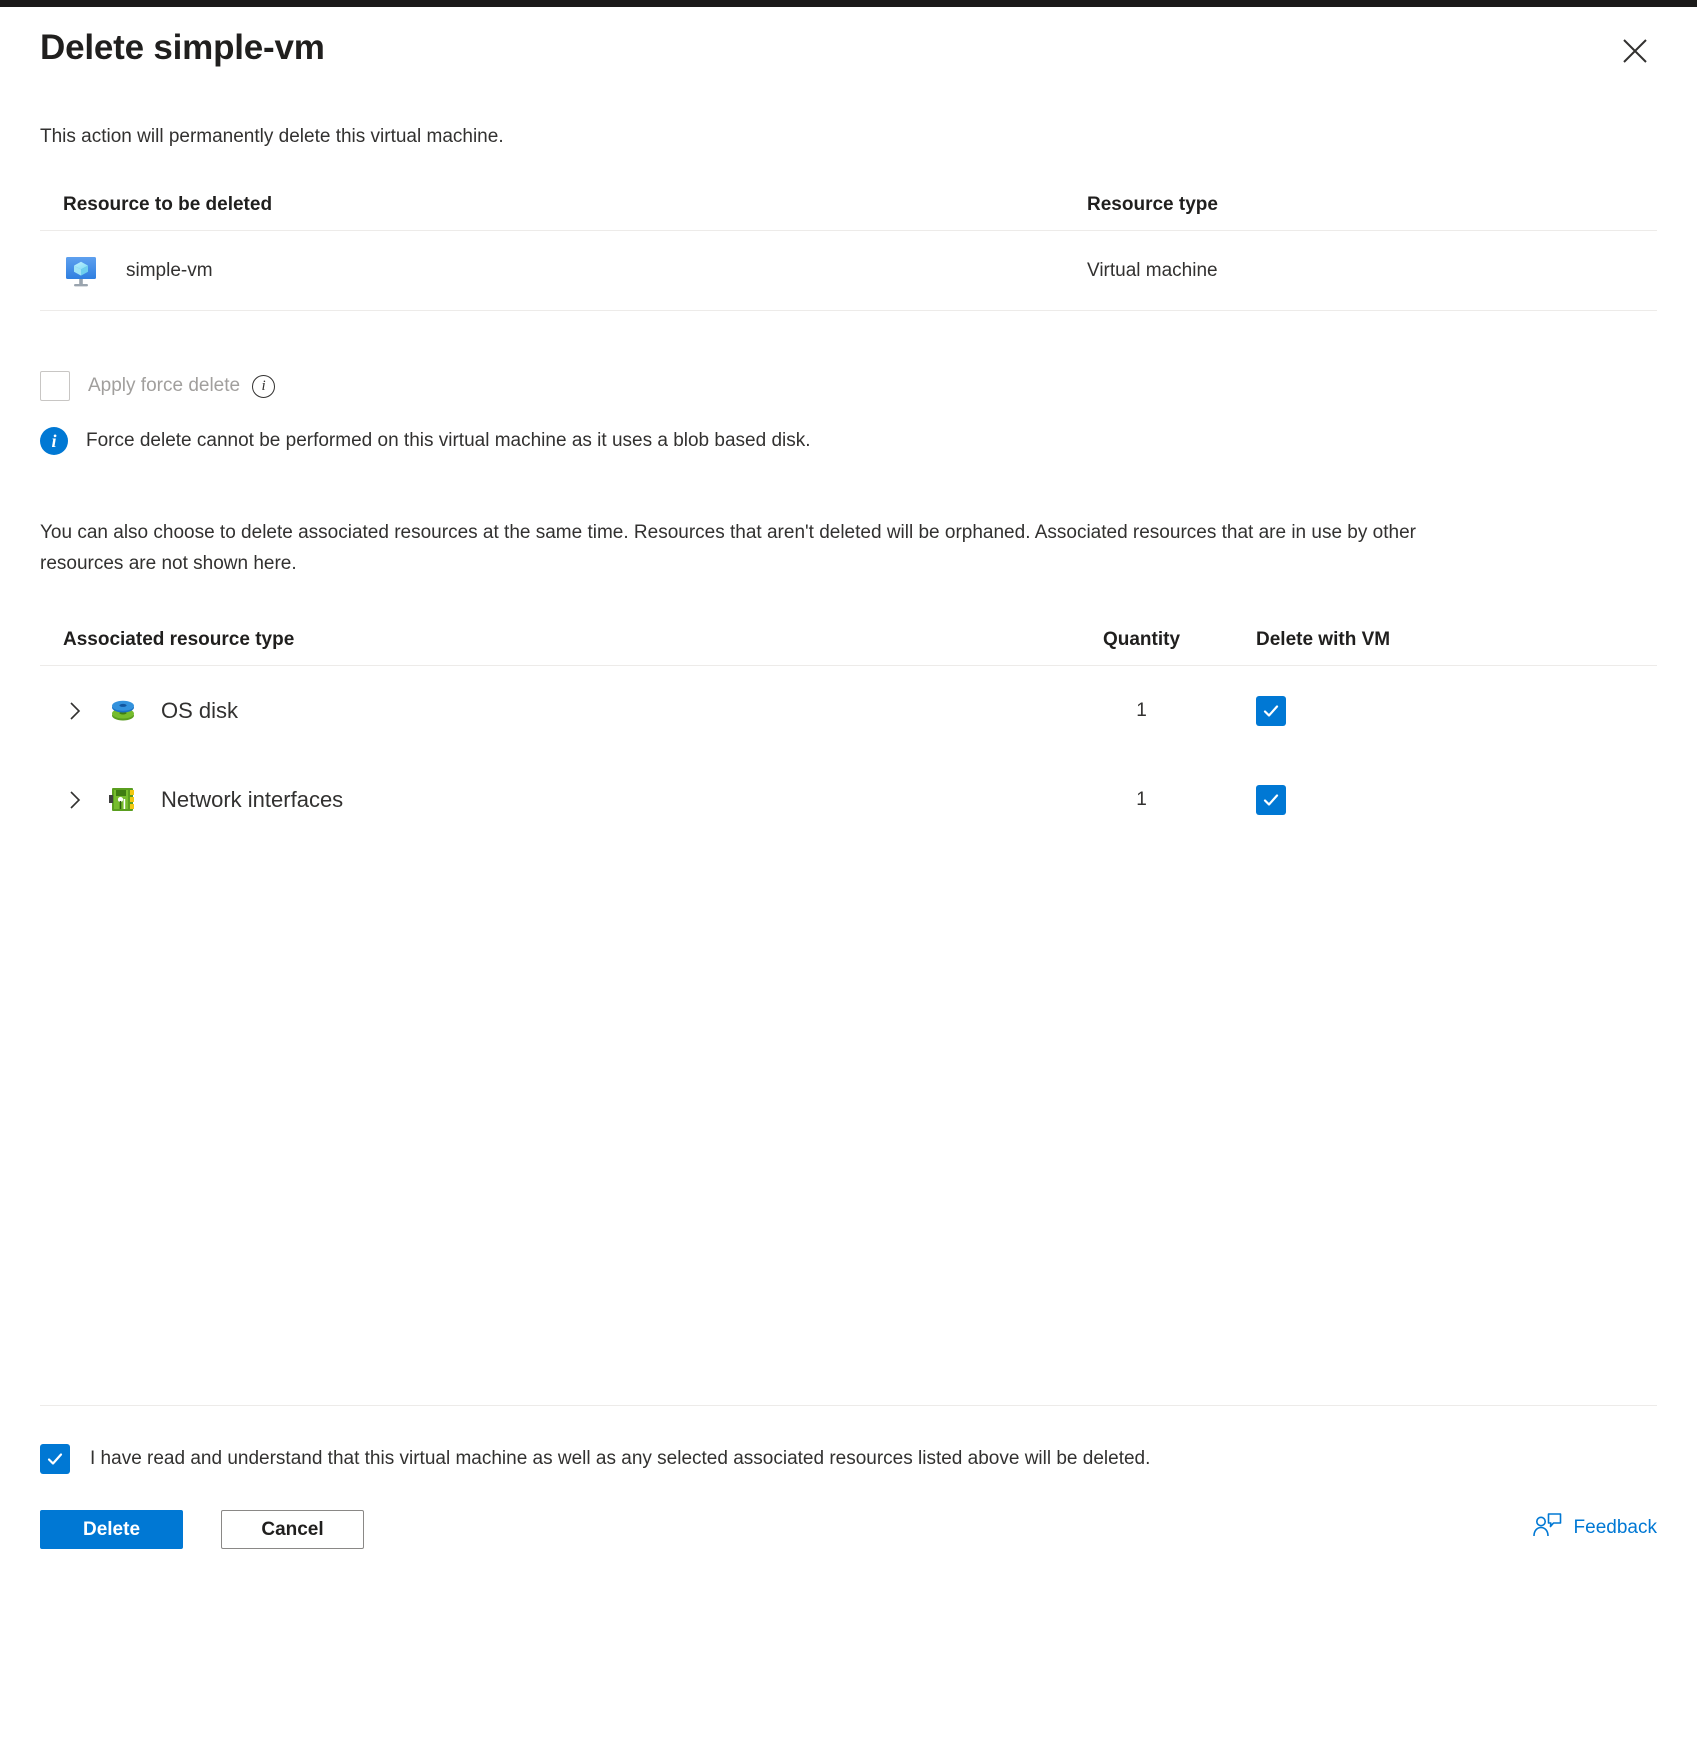  What do you see at coordinates (164, 385) in the screenshot?
I see `apply-force-delete-label: Apply force delete` at bounding box center [164, 385].